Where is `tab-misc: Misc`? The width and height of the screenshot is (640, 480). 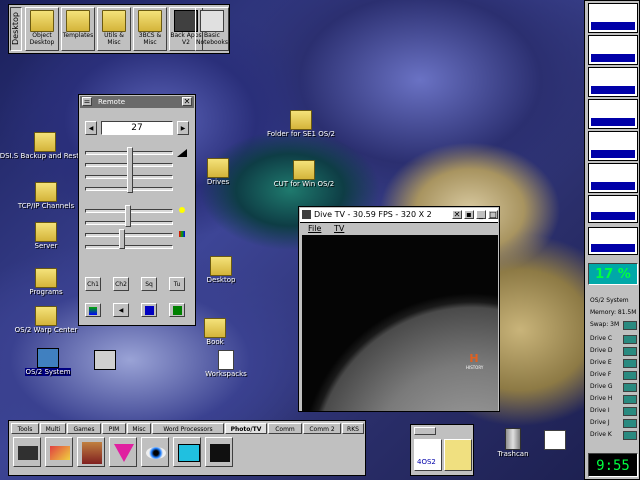 tab-misc: Misc is located at coordinates (139, 428).